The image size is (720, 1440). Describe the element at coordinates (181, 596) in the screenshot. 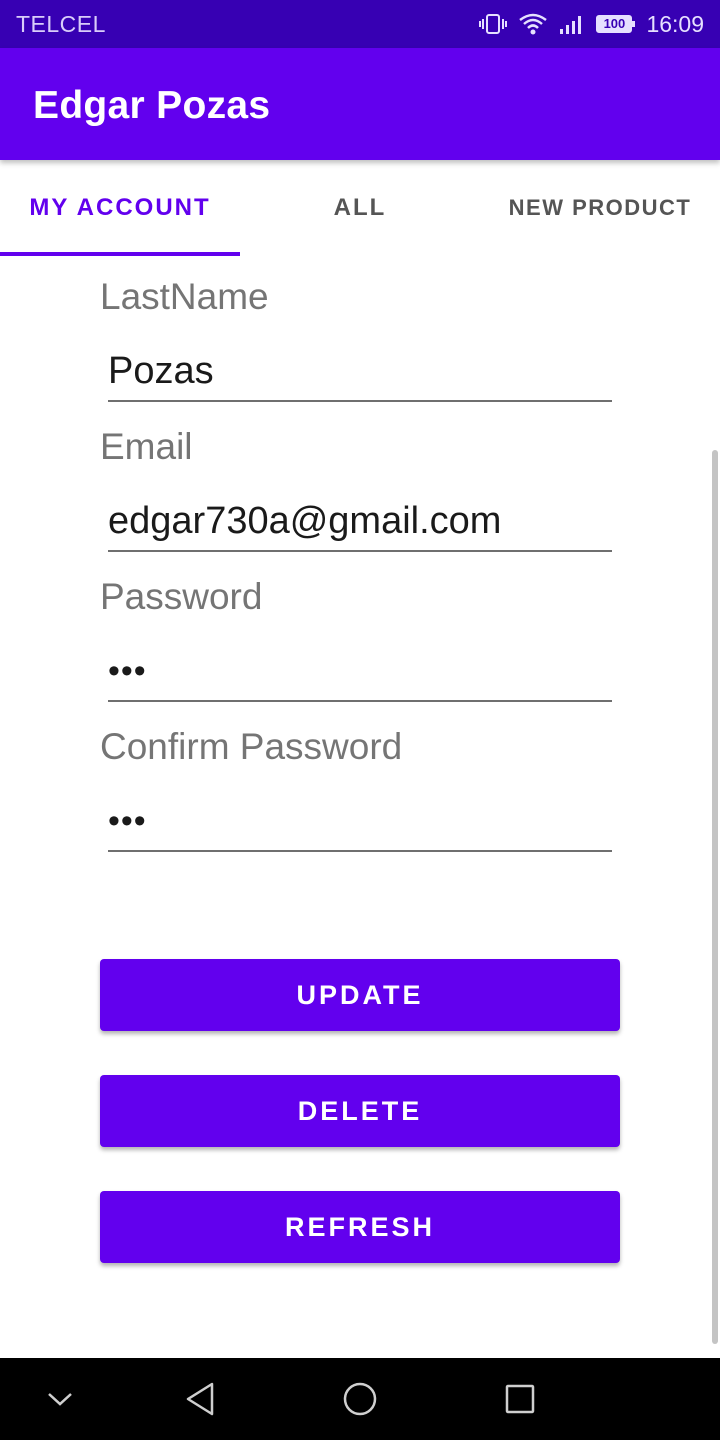

I see `password-label: Password` at that location.